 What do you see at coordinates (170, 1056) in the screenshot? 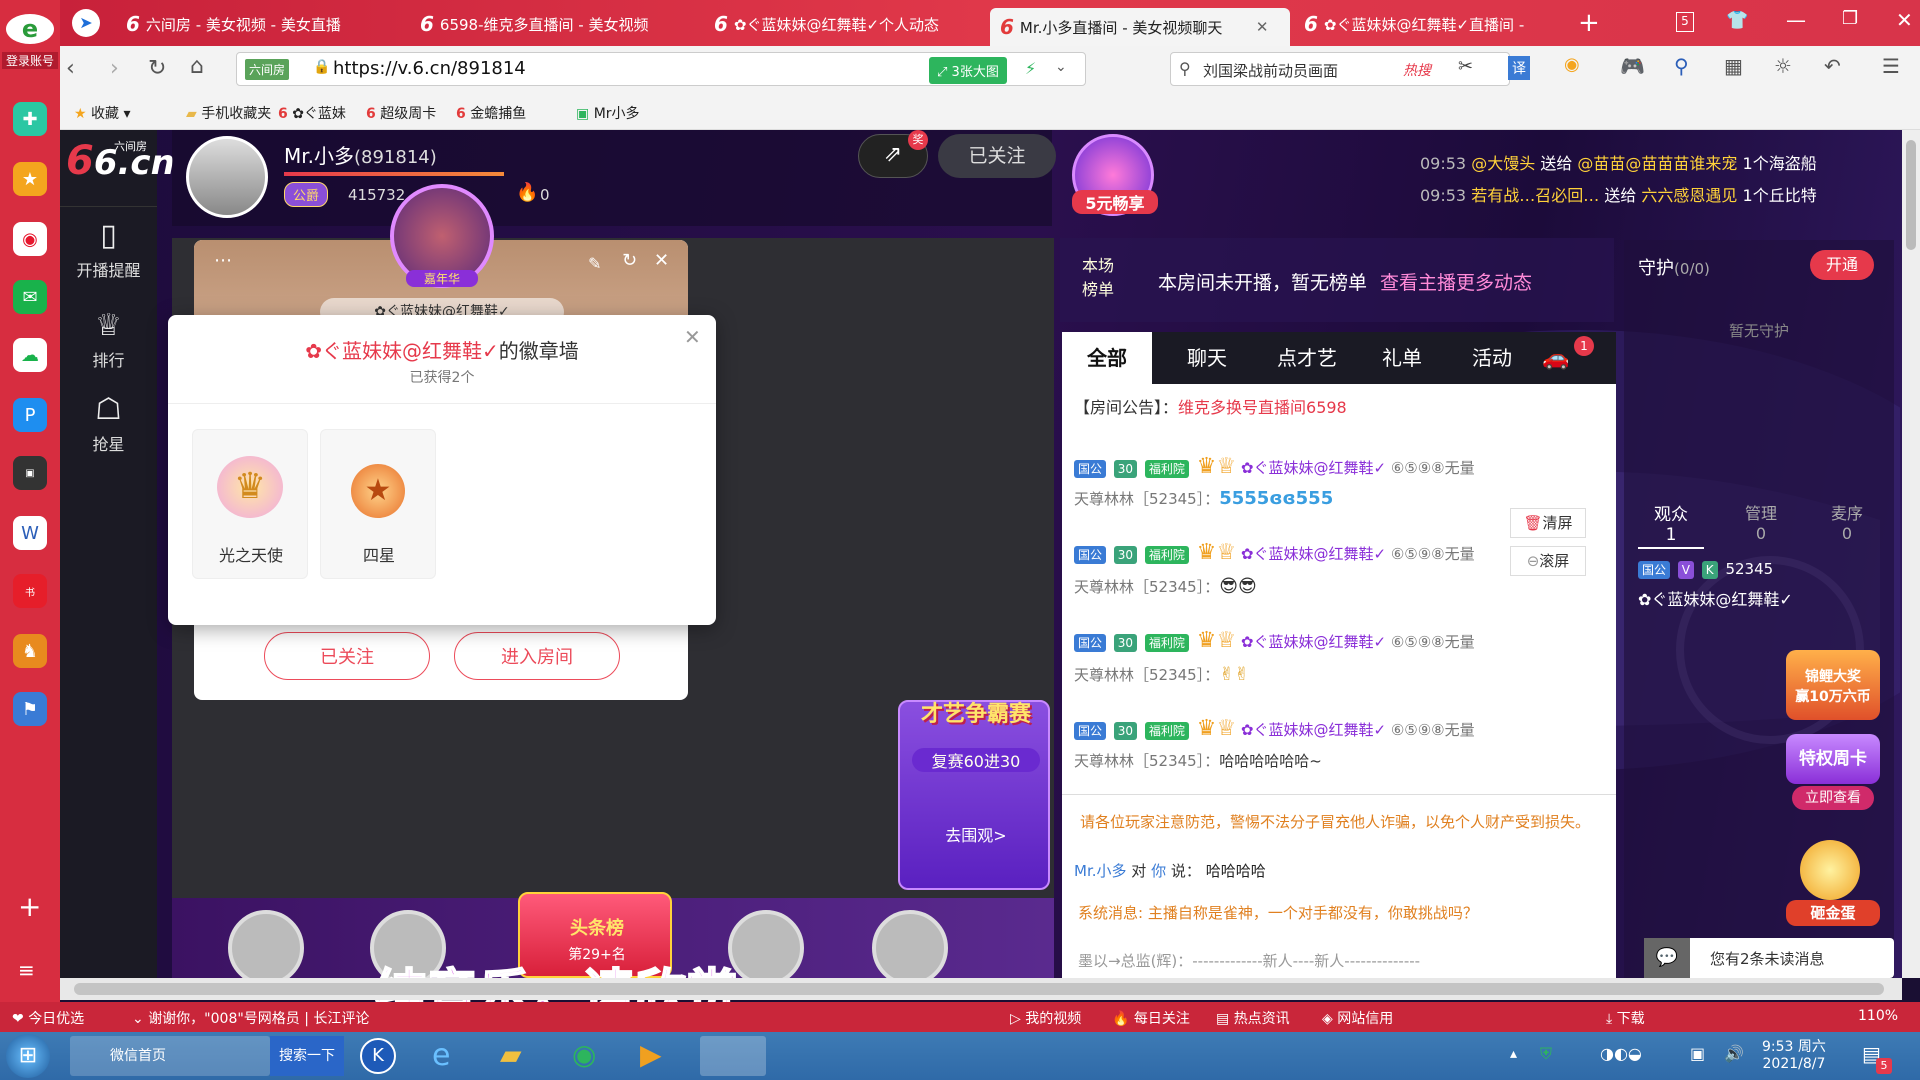
I see `ie-task: 微信首页` at bounding box center [170, 1056].